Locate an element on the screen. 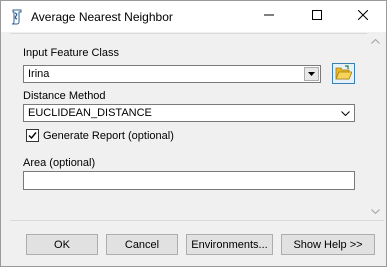 The height and width of the screenshot is (267, 387). open-folder-icon is located at coordinates (344, 73).